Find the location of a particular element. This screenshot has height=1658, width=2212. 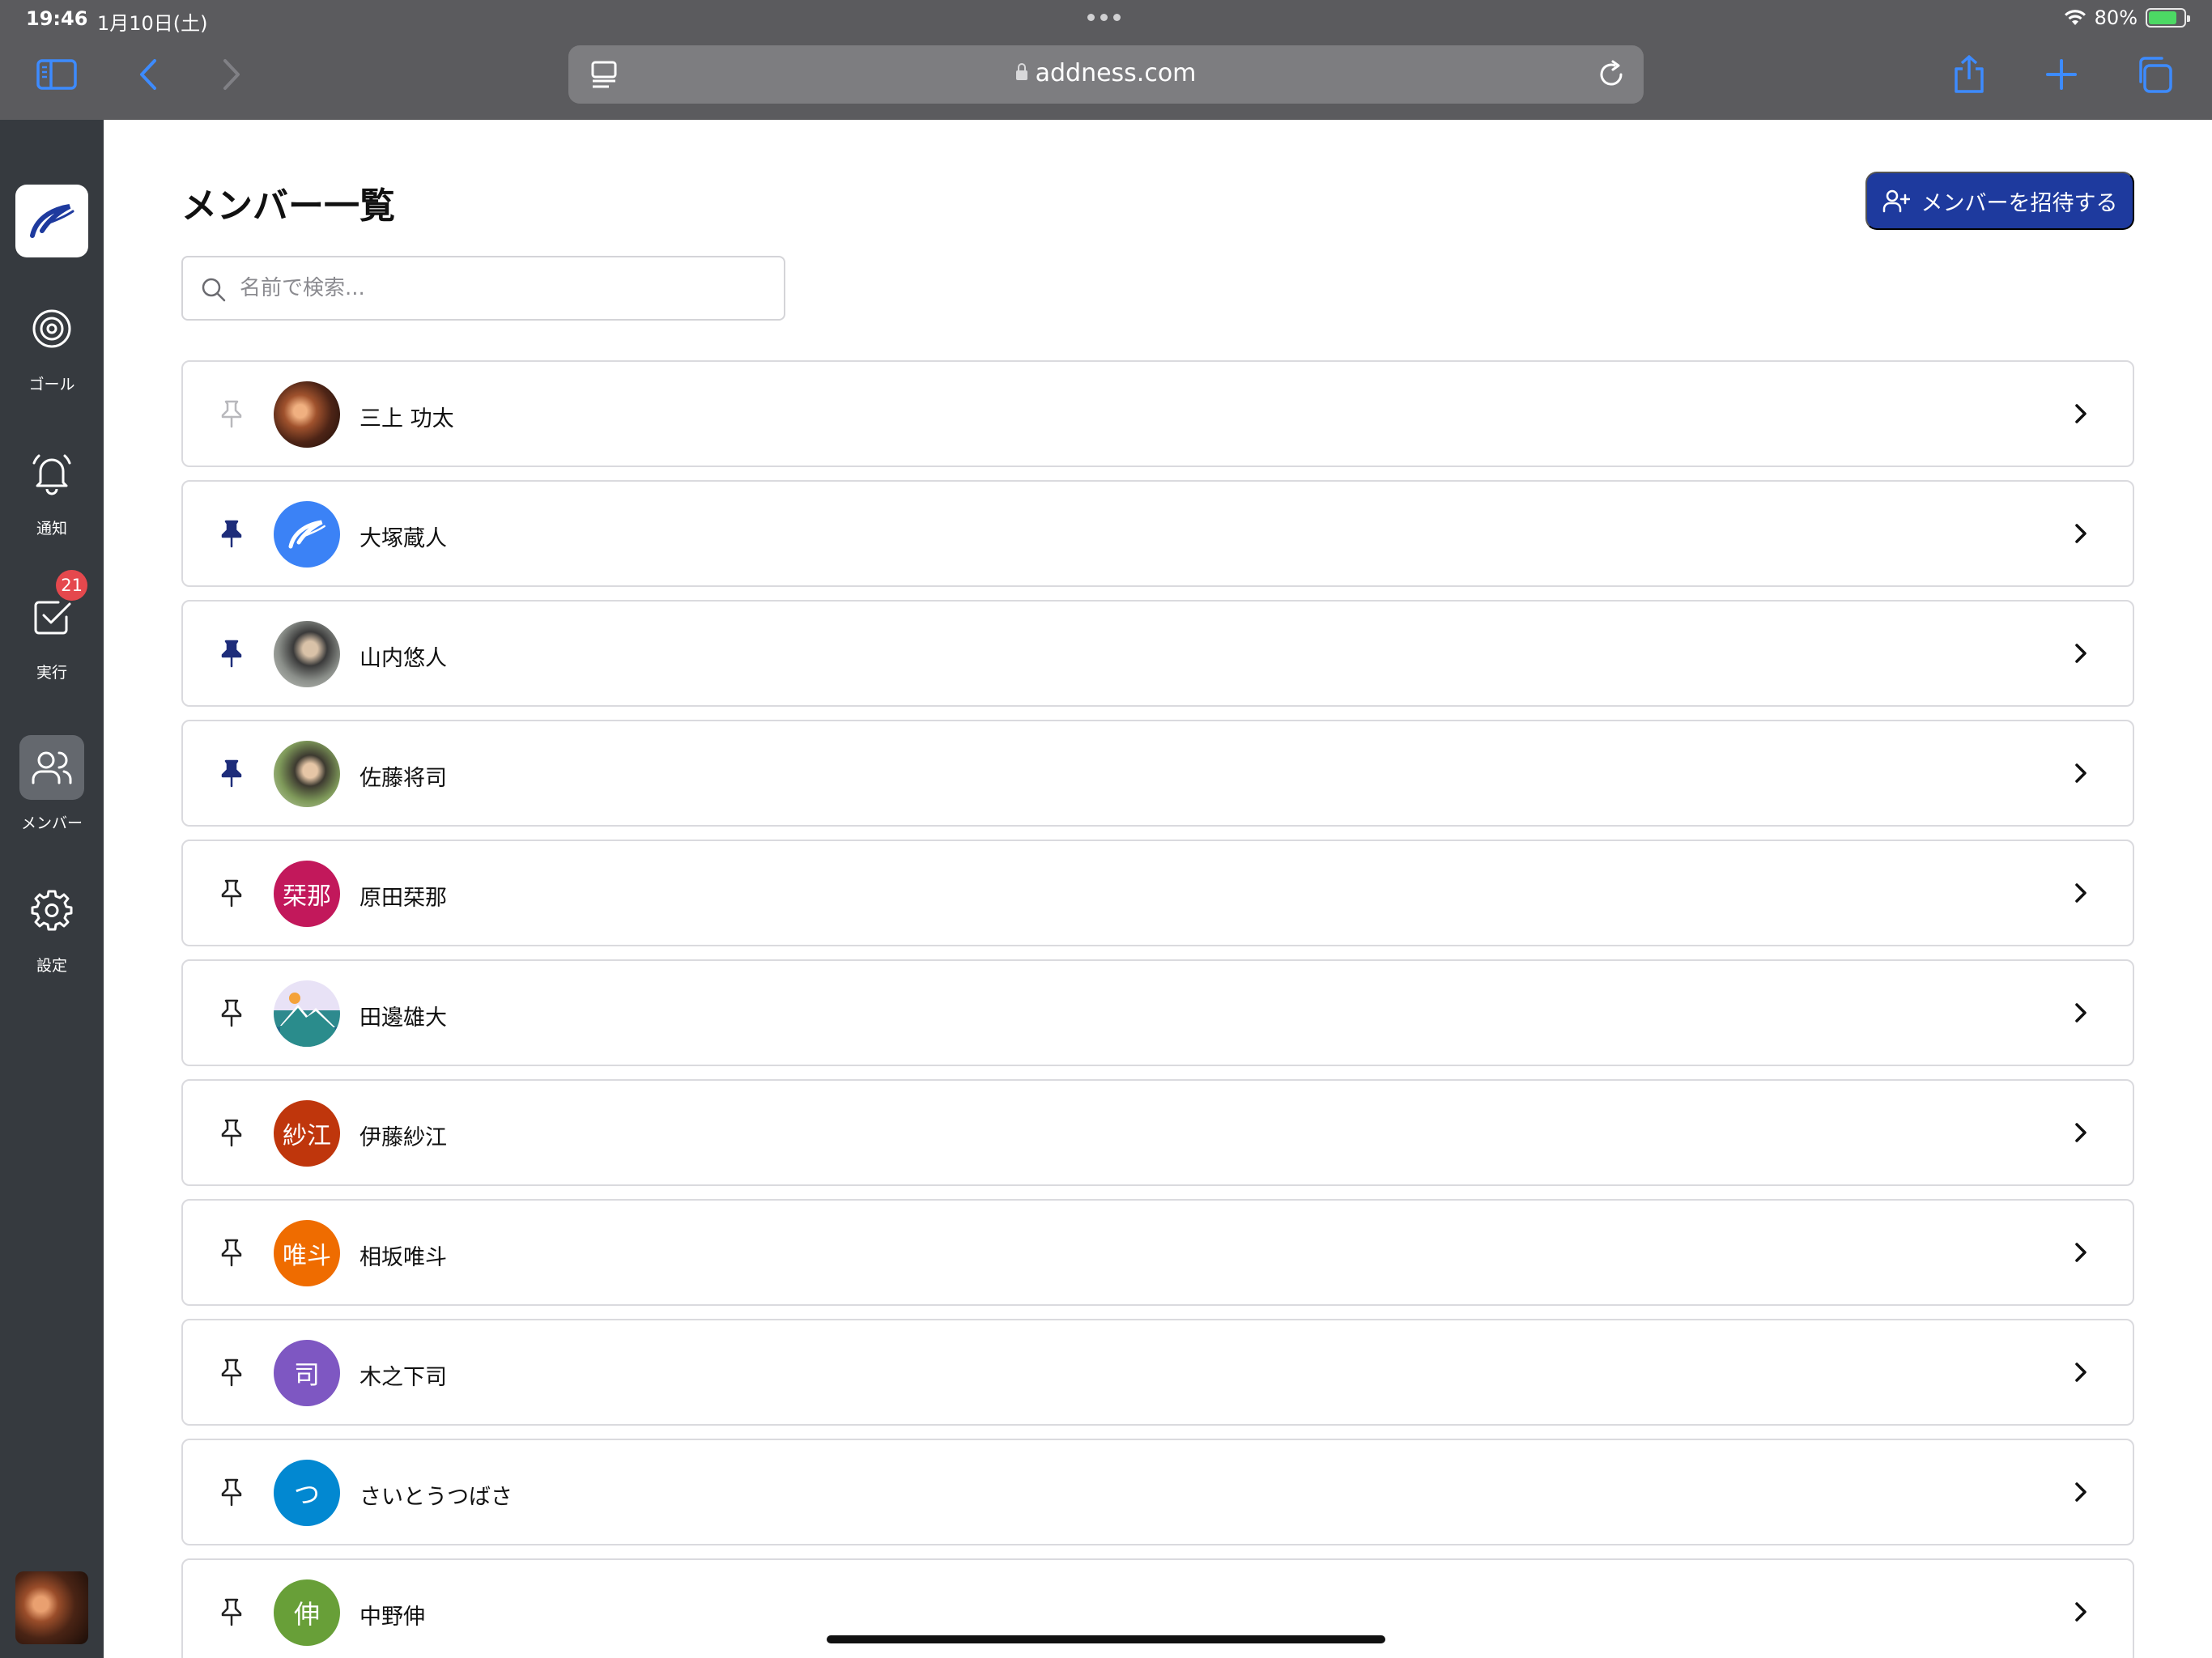

gear-icon is located at coordinates (52, 910).